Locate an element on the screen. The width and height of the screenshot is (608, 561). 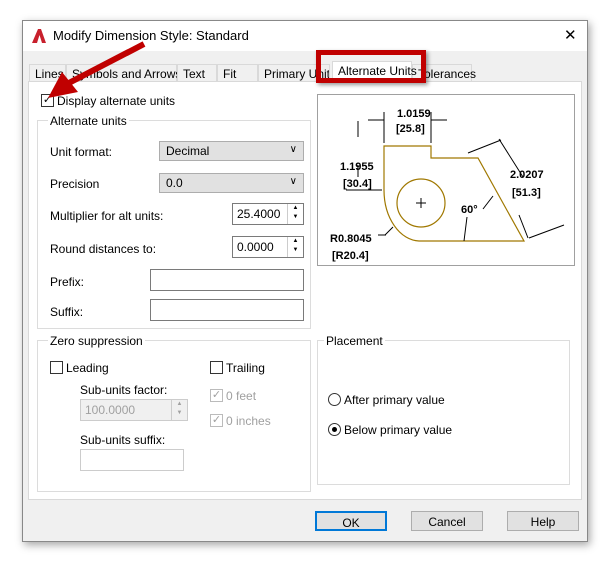
dim-text: [25.8] is located at coordinates (410, 129).